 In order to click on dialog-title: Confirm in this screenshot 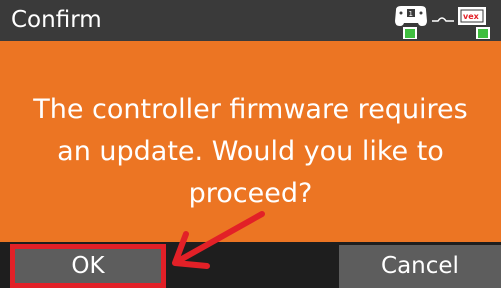, I will do `click(56, 20)`.